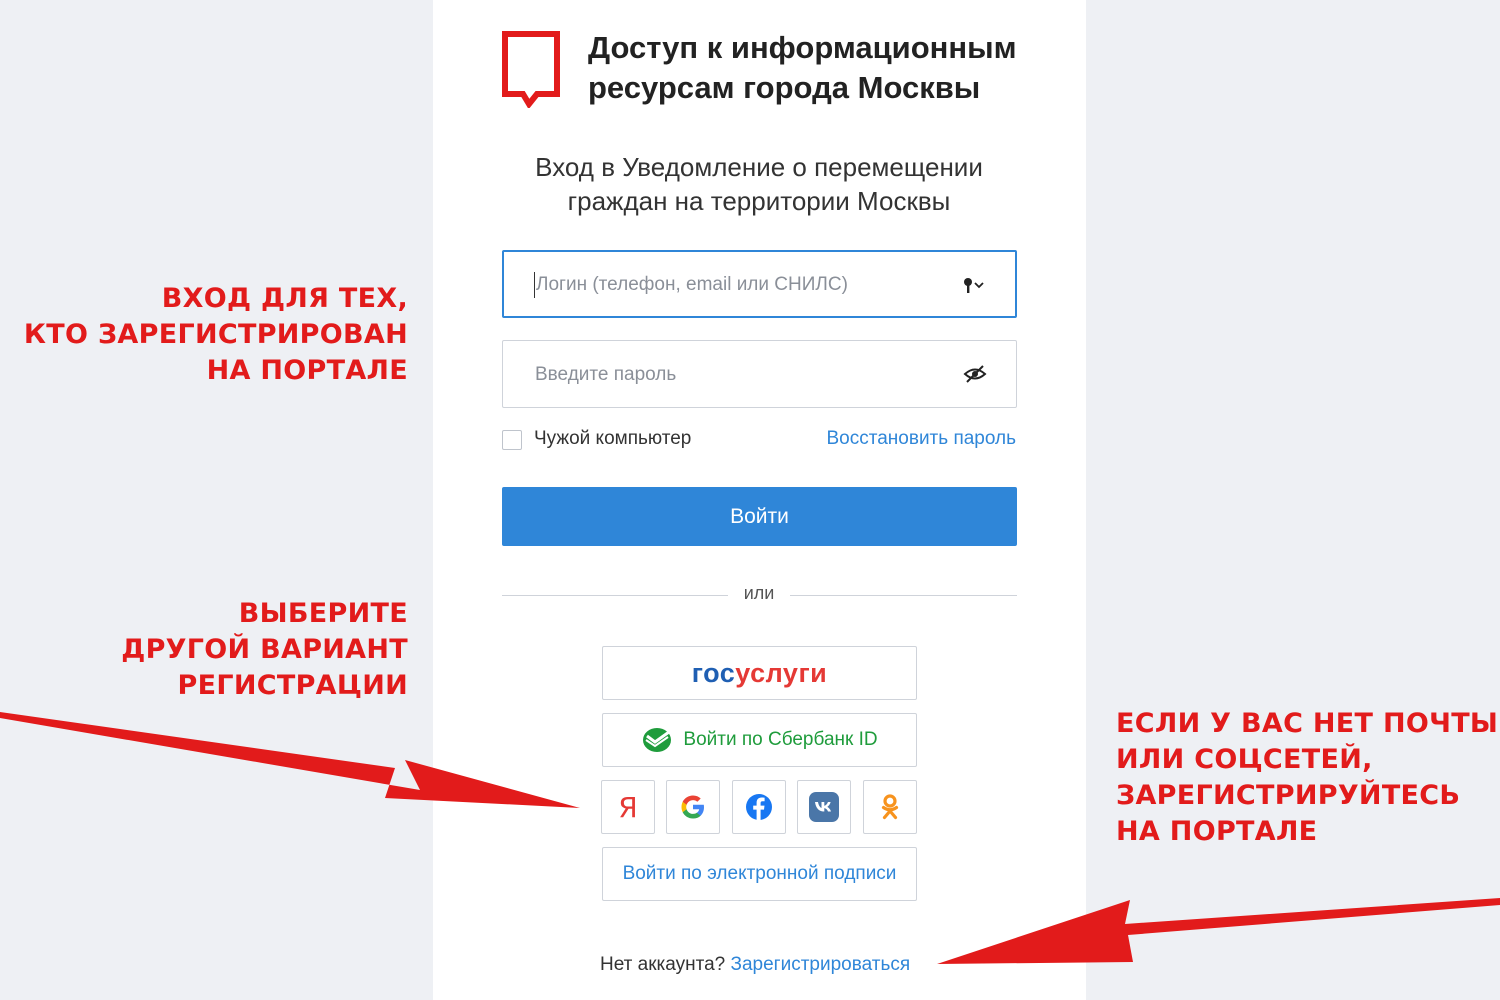 The width and height of the screenshot is (1500, 1000). What do you see at coordinates (736, 285) in the screenshot?
I see `login-input` at bounding box center [736, 285].